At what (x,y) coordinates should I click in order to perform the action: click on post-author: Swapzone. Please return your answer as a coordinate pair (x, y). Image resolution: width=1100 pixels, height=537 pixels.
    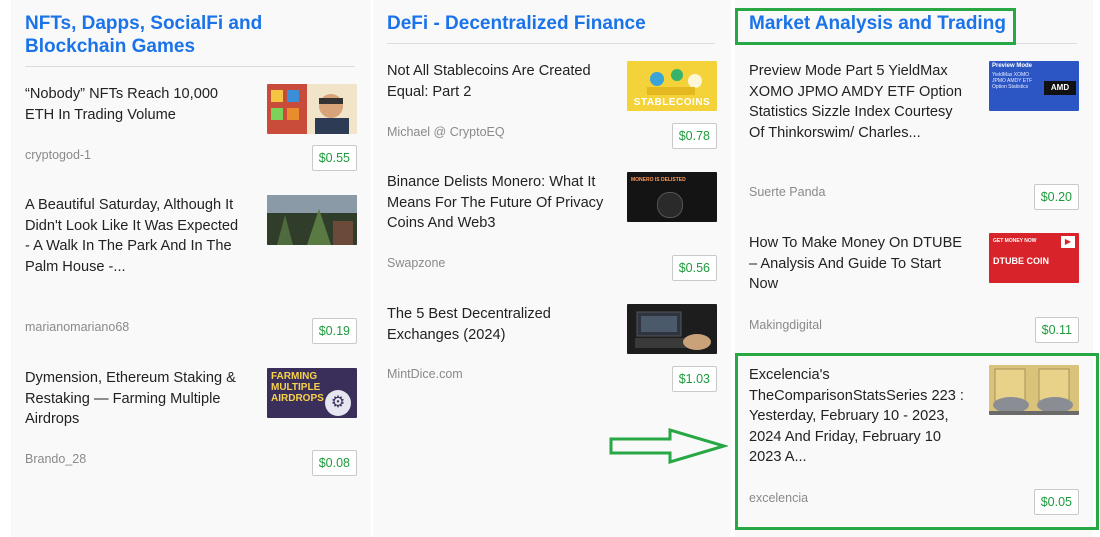
    Looking at the image, I should click on (416, 263).